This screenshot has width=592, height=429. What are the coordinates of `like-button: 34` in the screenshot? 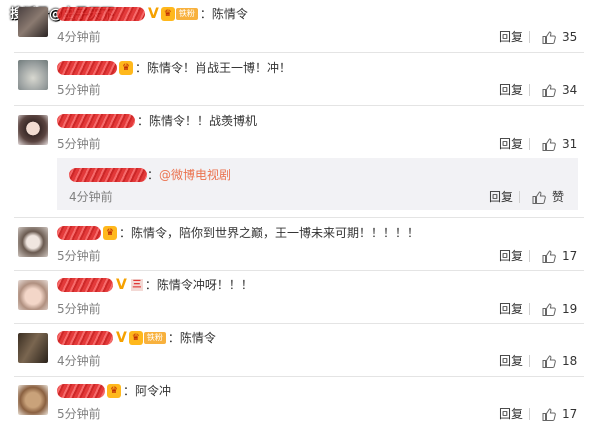 It's located at (559, 90).